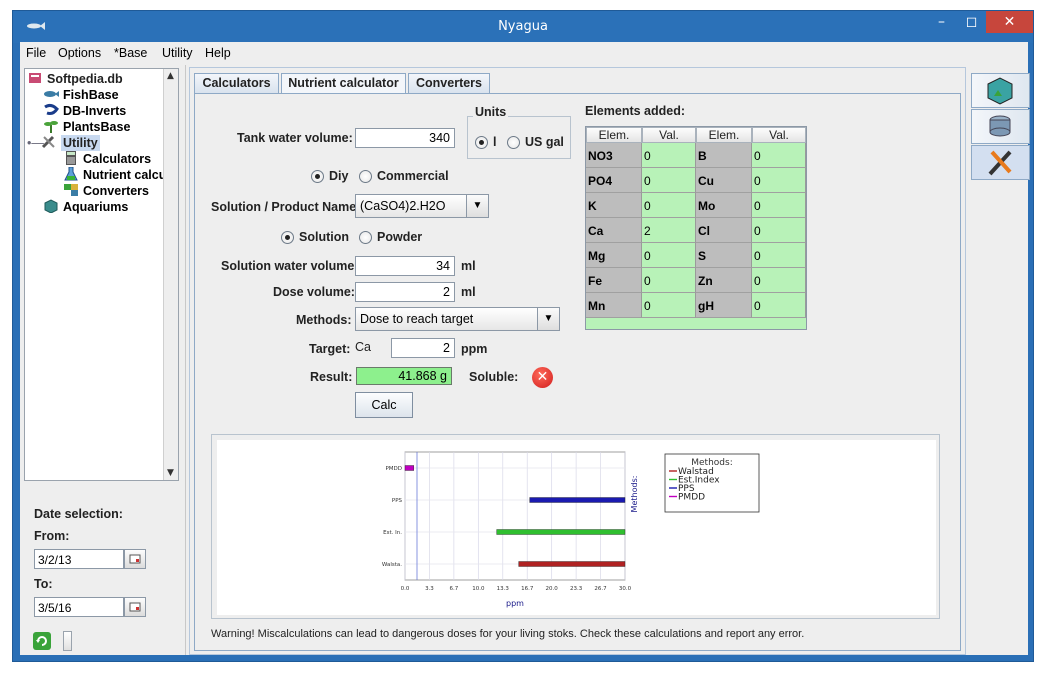 The width and height of the screenshot is (1054, 682). I want to click on side-tab-aquarium, so click(1000, 90).